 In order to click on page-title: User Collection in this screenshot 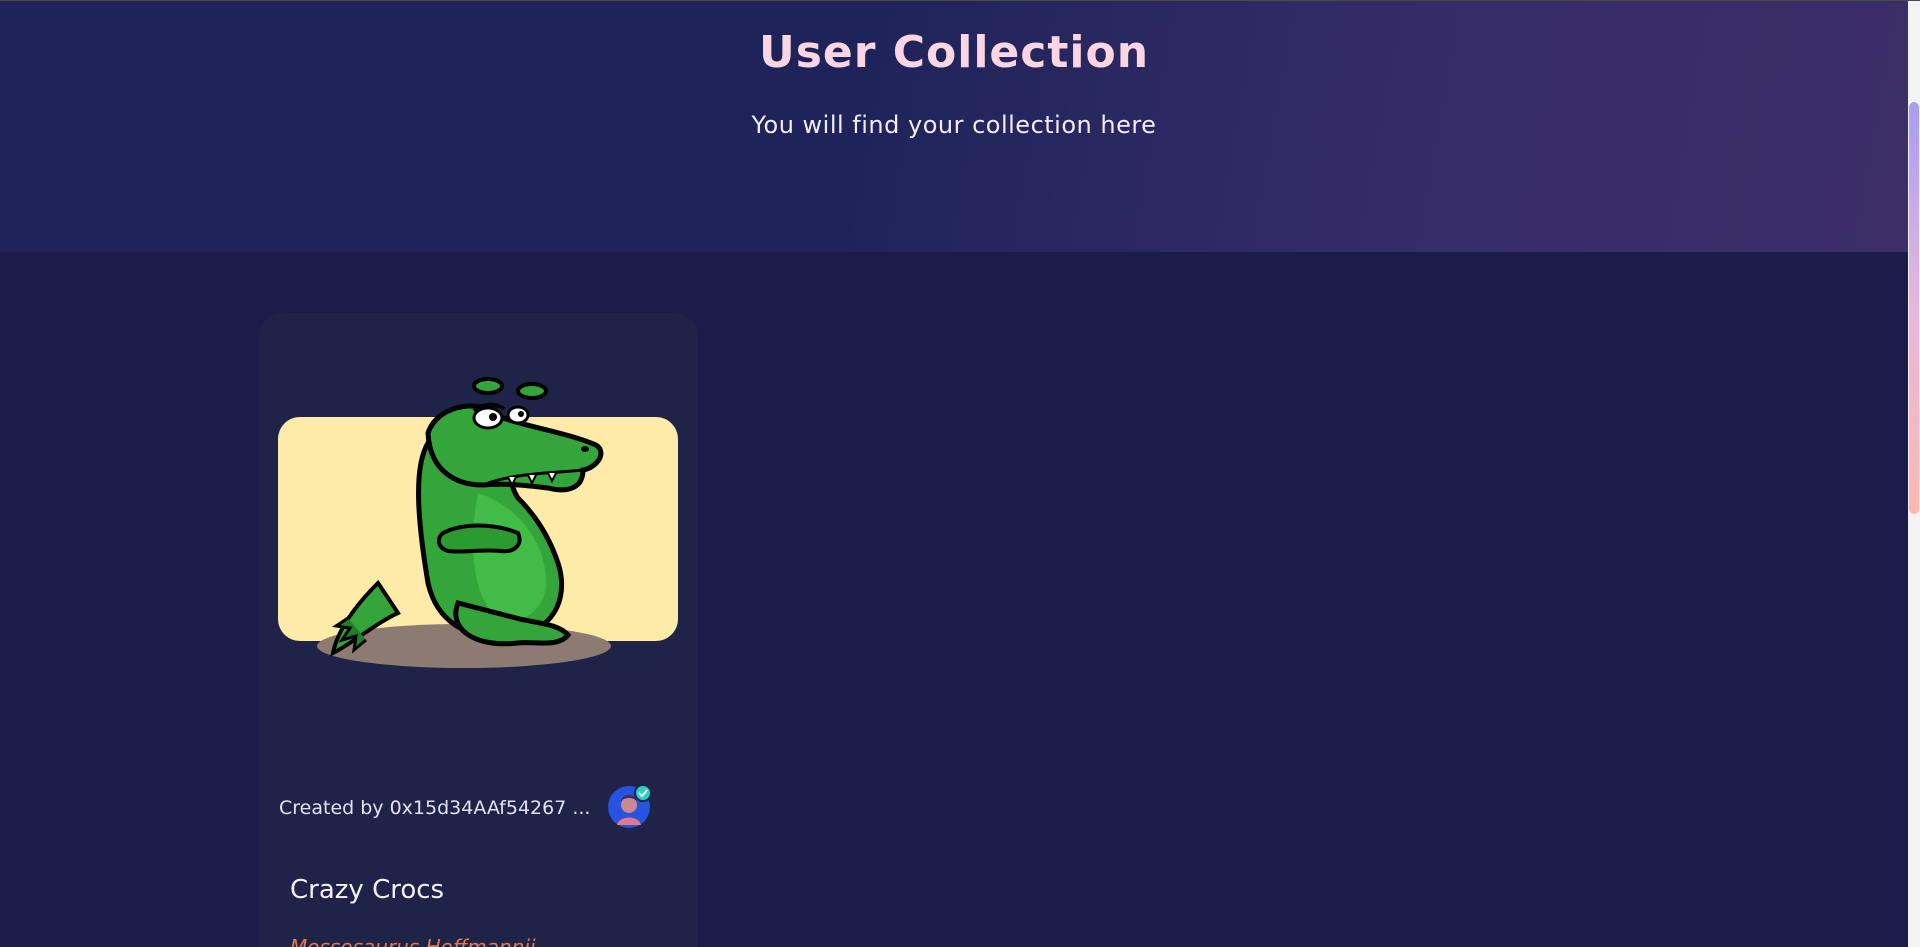, I will do `click(954, 52)`.